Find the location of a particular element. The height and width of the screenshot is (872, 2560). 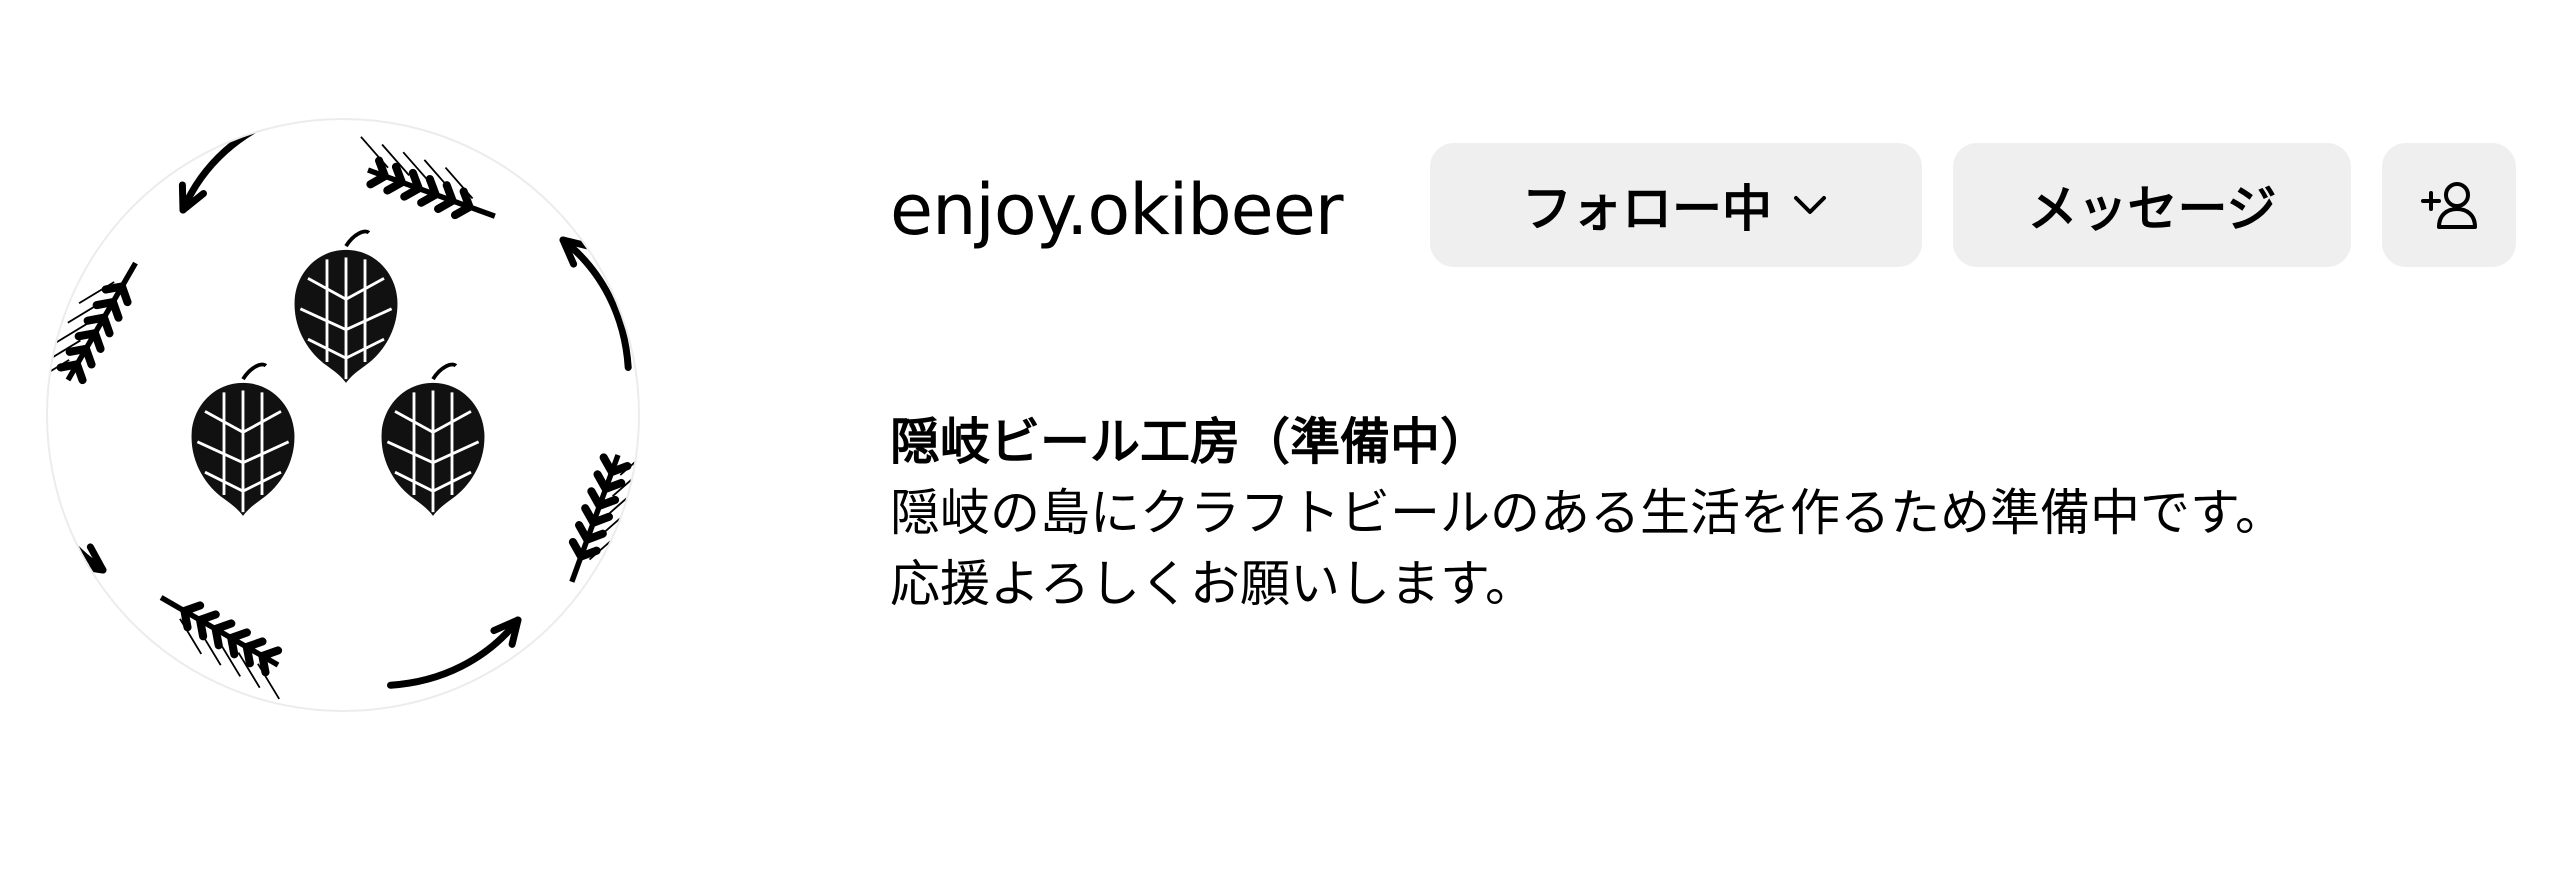

message-button: メッセージ is located at coordinates (2152, 205).